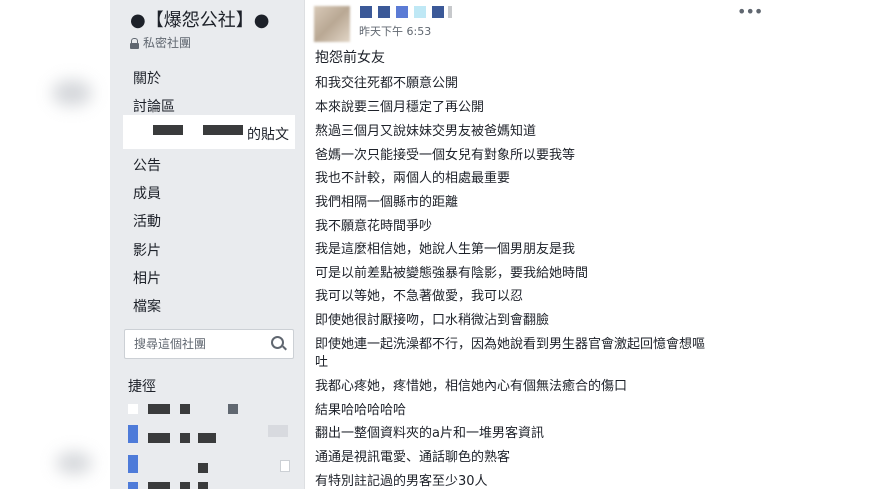 The height and width of the screenshot is (489, 870). What do you see at coordinates (387, 202) in the screenshot?
I see `post-line: 我們相隔一個縣市的距離` at bounding box center [387, 202].